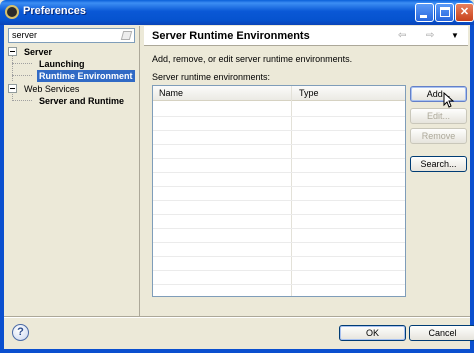 Image resolution: width=474 pixels, height=353 pixels. I want to click on window-frame-left, so click(2, 189).